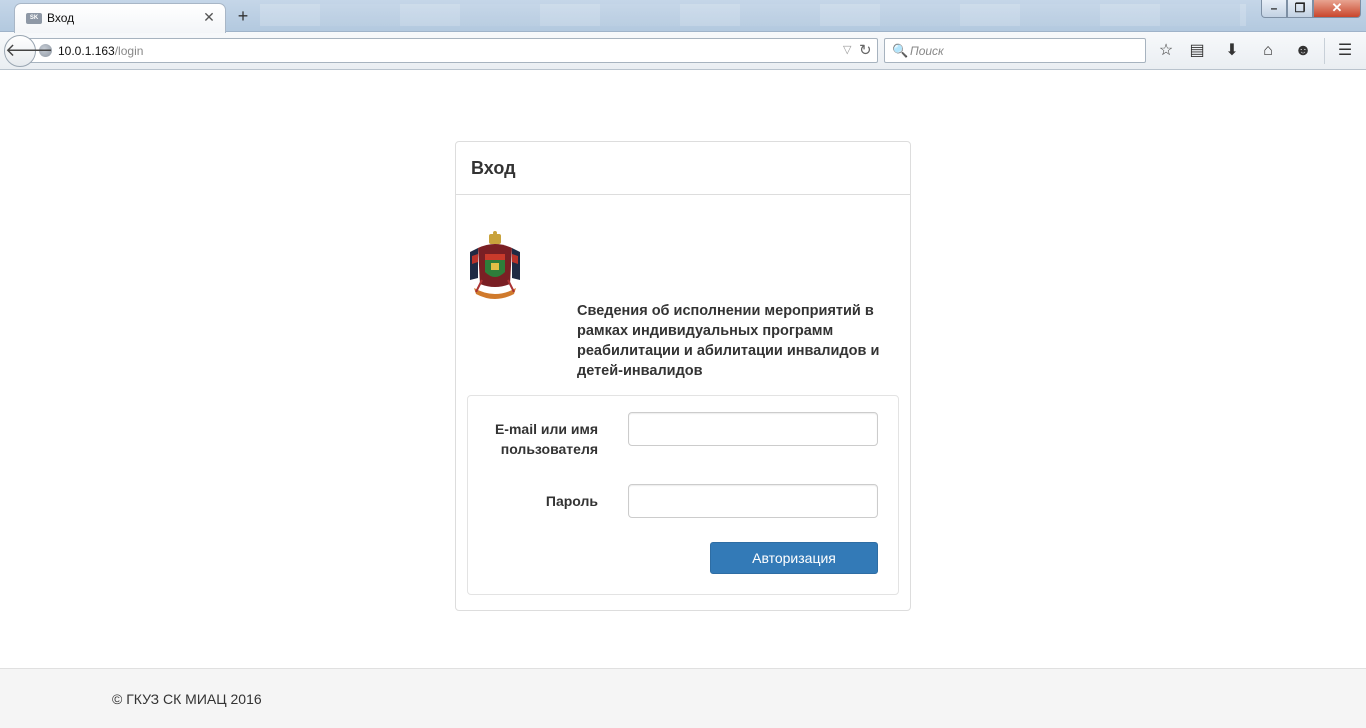 This screenshot has width=1366, height=728. Describe the element at coordinates (61, 18) in the screenshot. I see `tab-title: Вход` at that location.